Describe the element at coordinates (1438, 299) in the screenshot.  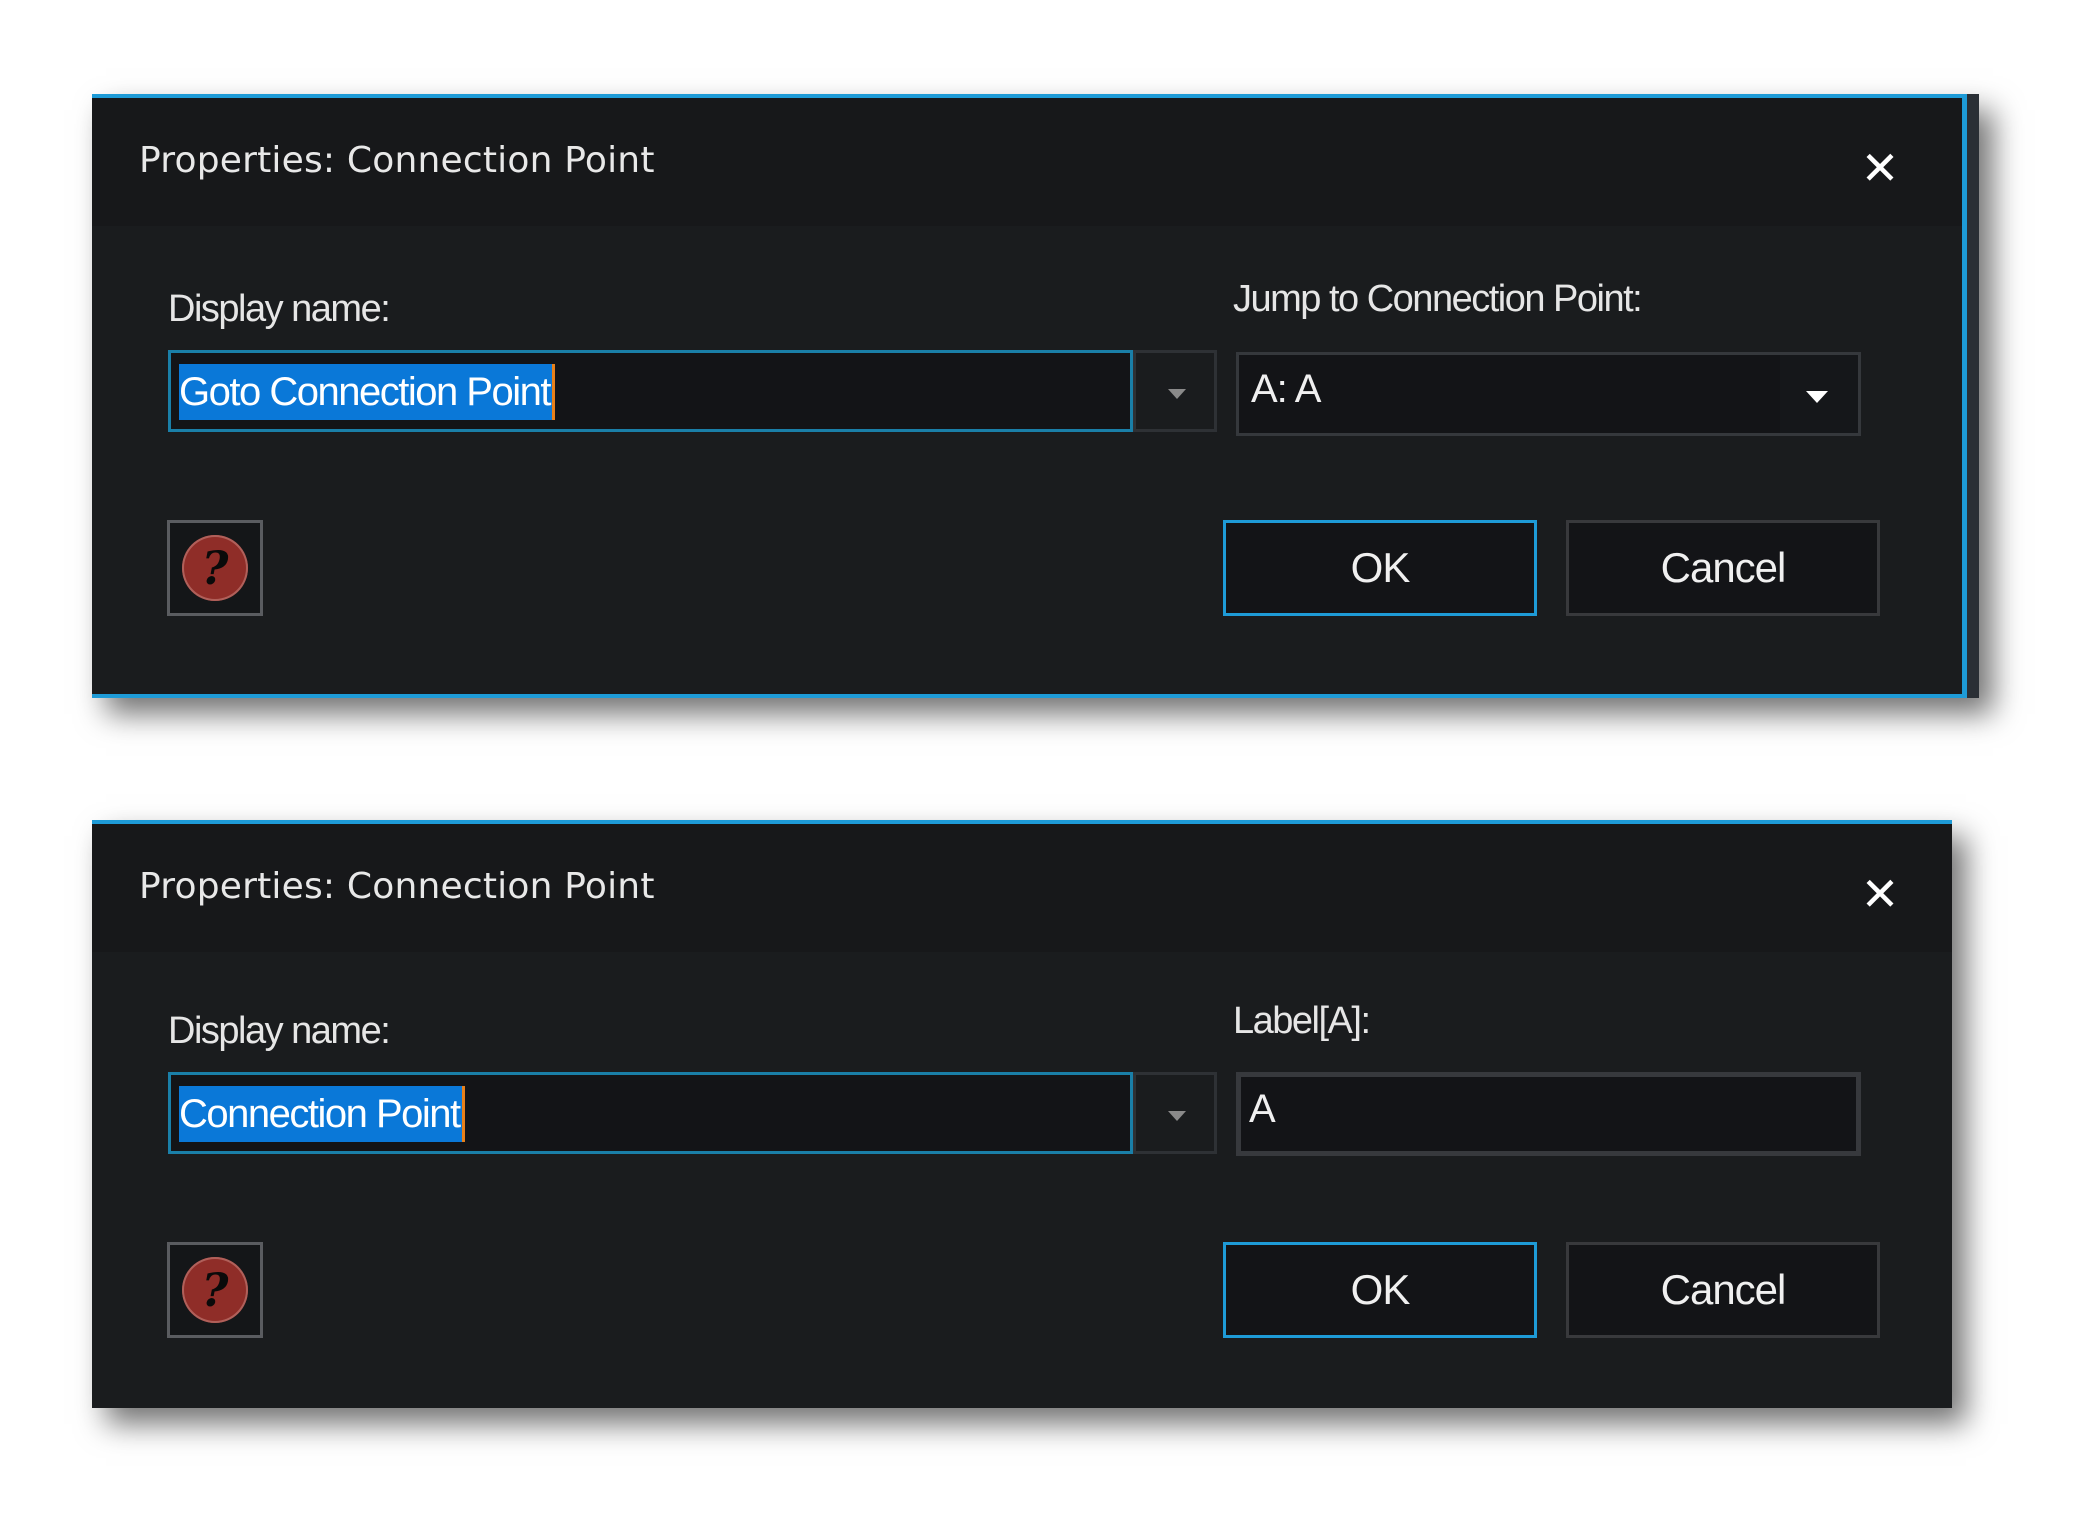
I see `jump-to-label: Jump to Connection Point:` at that location.